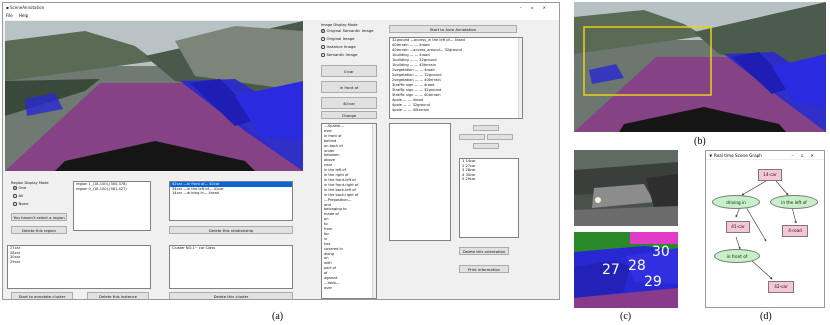 Image resolution: width=830 pixels, height=325 pixels. What do you see at coordinates (339, 55) in the screenshot?
I see `radio-semantic-image: Semantic Image` at bounding box center [339, 55].